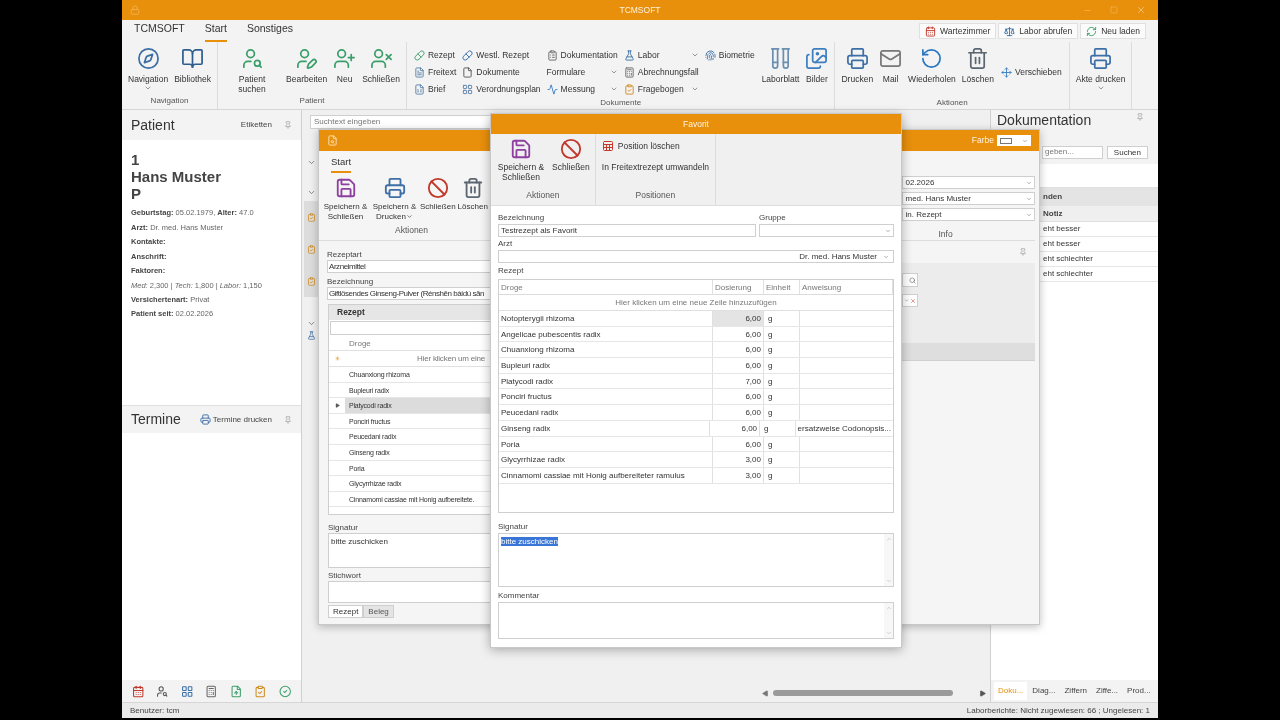 The width and height of the screenshot is (1280, 720). I want to click on ribbon-button: Labor, so click(661, 55).